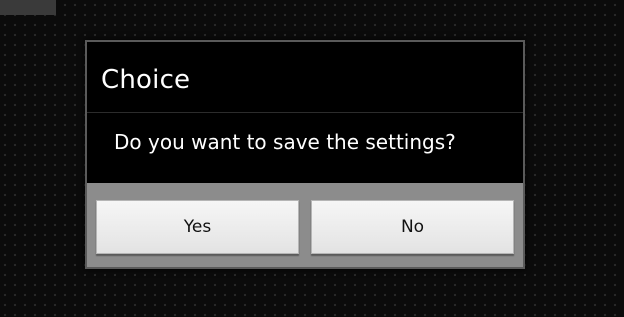  What do you see at coordinates (285, 142) in the screenshot?
I see `dialog-message: Do you want to save the settings?` at bounding box center [285, 142].